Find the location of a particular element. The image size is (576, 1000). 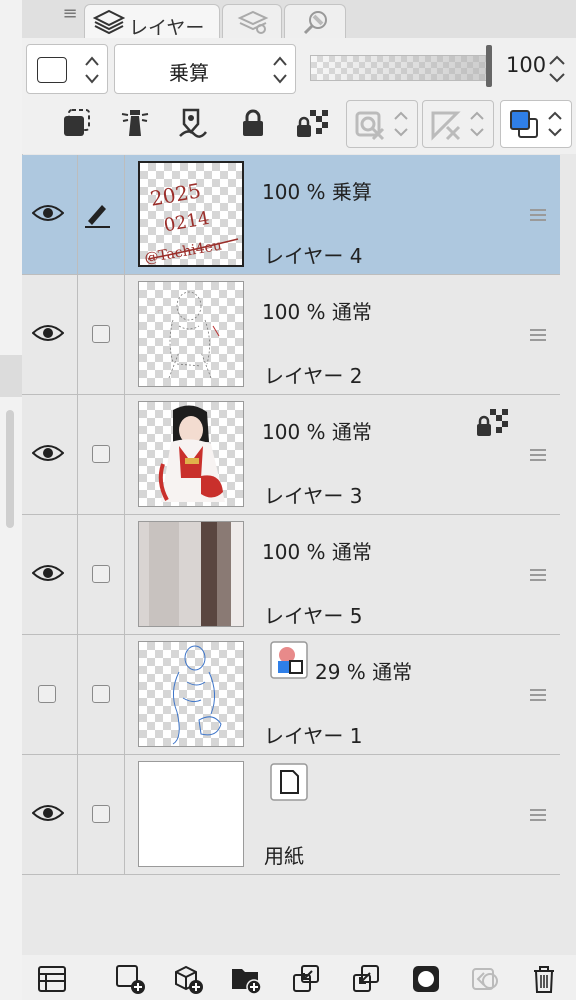

layer-toolbar-bottom is located at coordinates (299, 126).